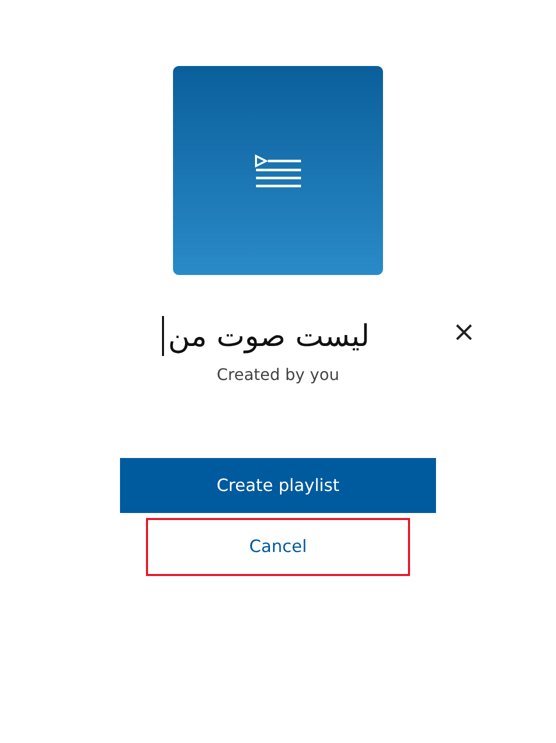 The image size is (556, 743). I want to click on playlist-icon, so click(278, 171).